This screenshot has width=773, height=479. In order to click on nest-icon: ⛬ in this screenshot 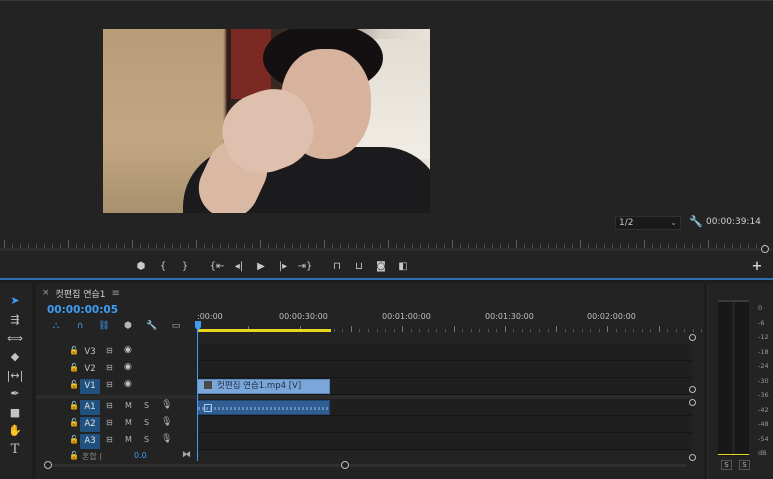, I will do `click(56, 326)`.